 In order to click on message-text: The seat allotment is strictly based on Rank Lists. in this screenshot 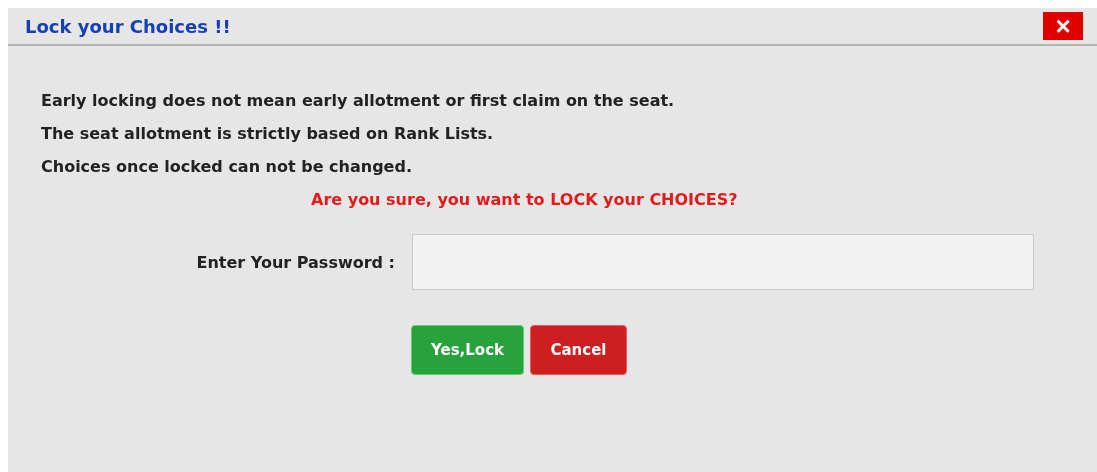, I will do `click(268, 134)`.